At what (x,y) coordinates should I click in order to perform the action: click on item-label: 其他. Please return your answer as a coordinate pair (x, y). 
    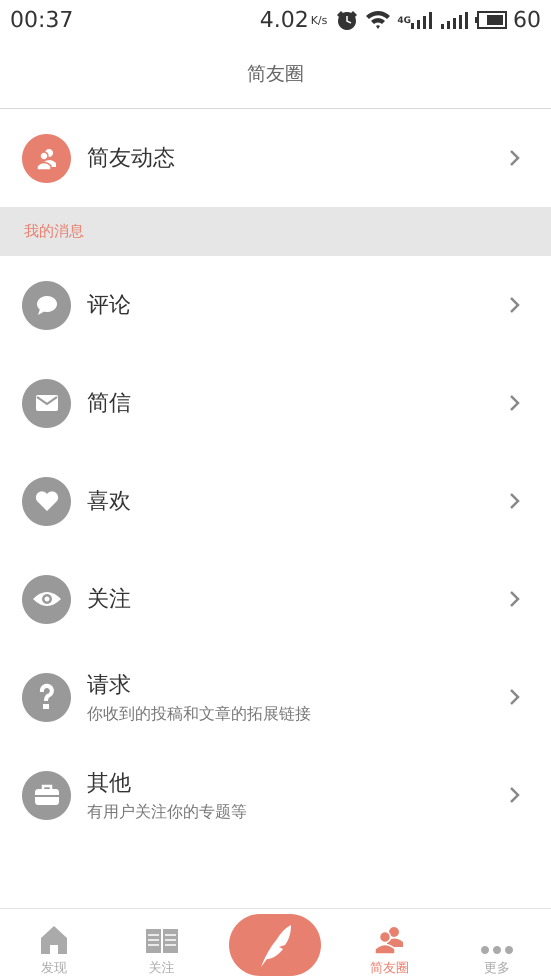
    Looking at the image, I should click on (109, 784).